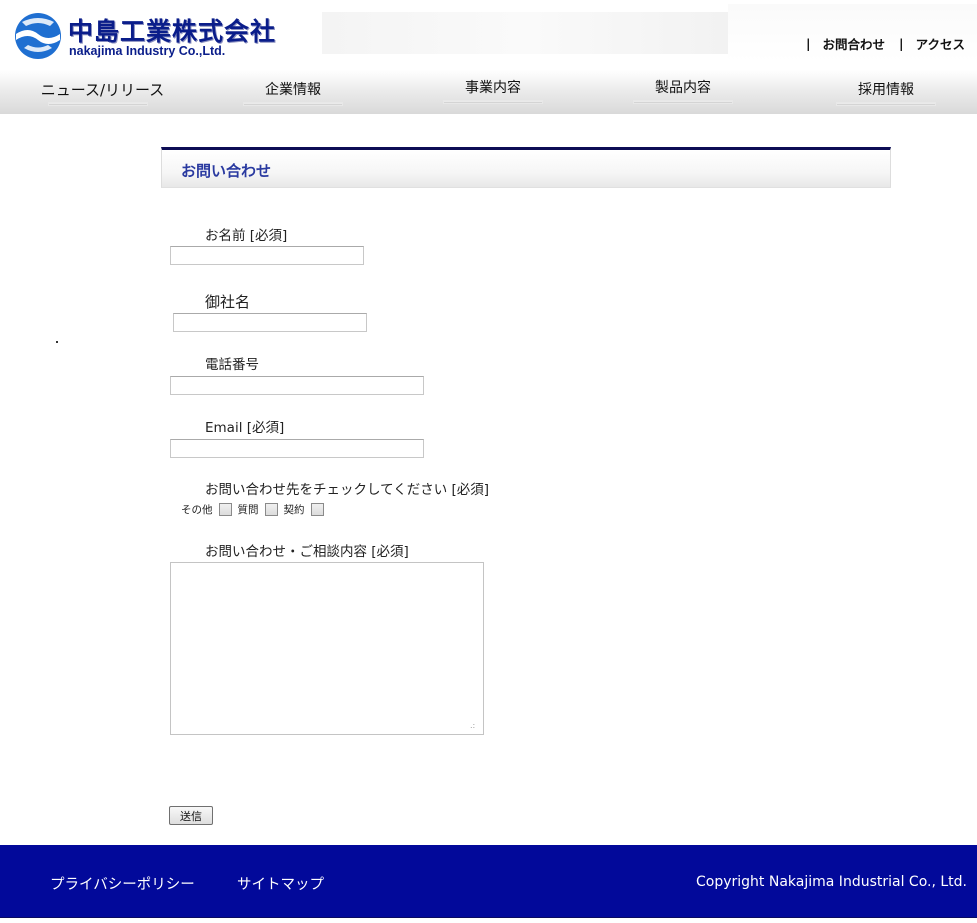 The image size is (977, 923). I want to click on inquiry-option-question: 質問, so click(258, 509).